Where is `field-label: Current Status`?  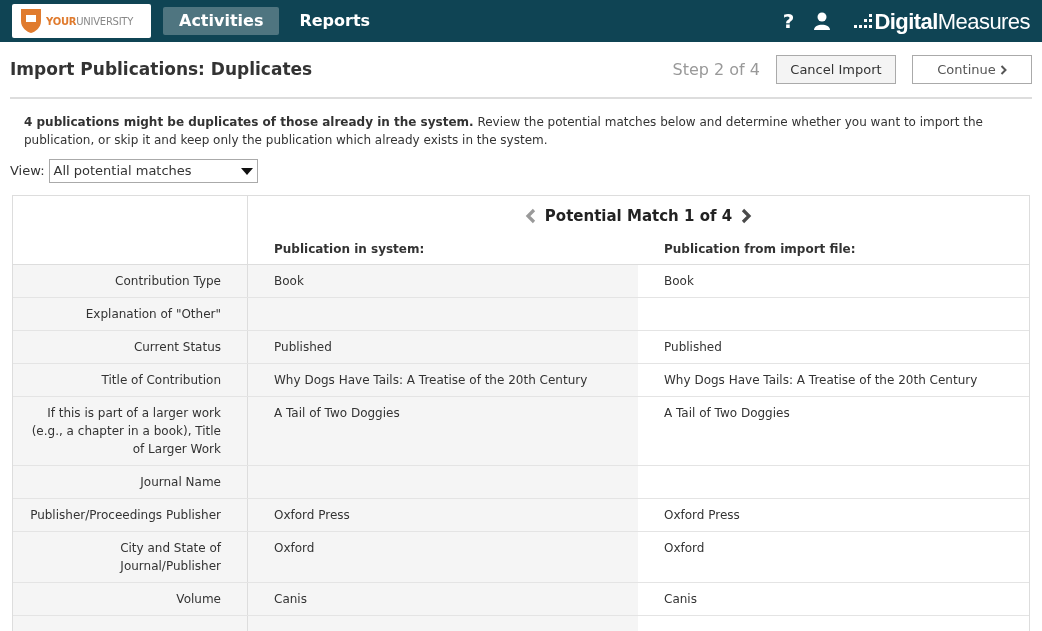
field-label: Current Status is located at coordinates (130, 347).